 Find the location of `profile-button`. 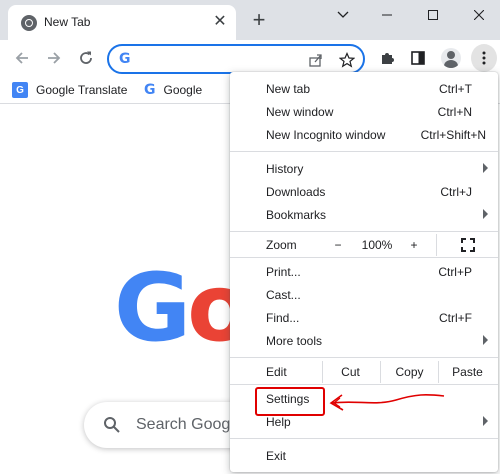

profile-button is located at coordinates (451, 58).